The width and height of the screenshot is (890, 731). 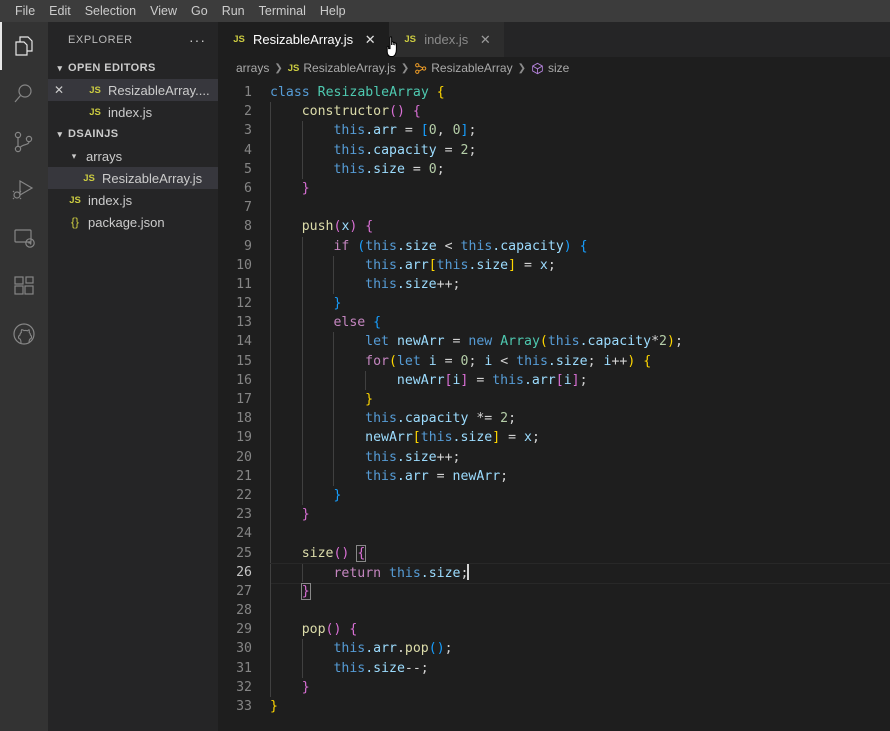 What do you see at coordinates (554, 611) in the screenshot?
I see `code-line: 28` at bounding box center [554, 611].